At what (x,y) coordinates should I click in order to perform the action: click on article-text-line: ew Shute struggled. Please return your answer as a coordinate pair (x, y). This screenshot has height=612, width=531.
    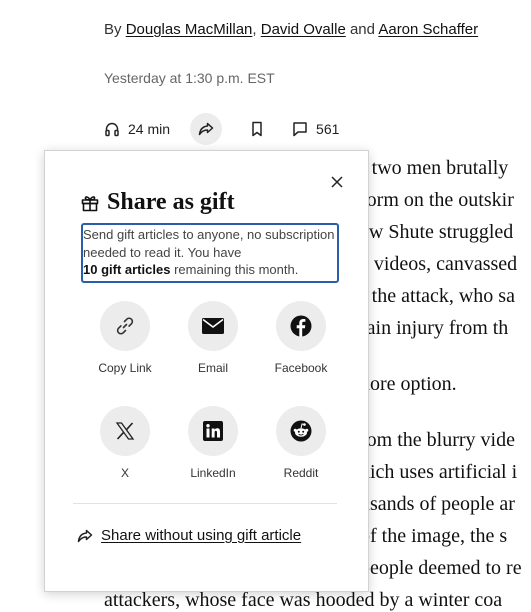
    Looking at the image, I should click on (437, 232).